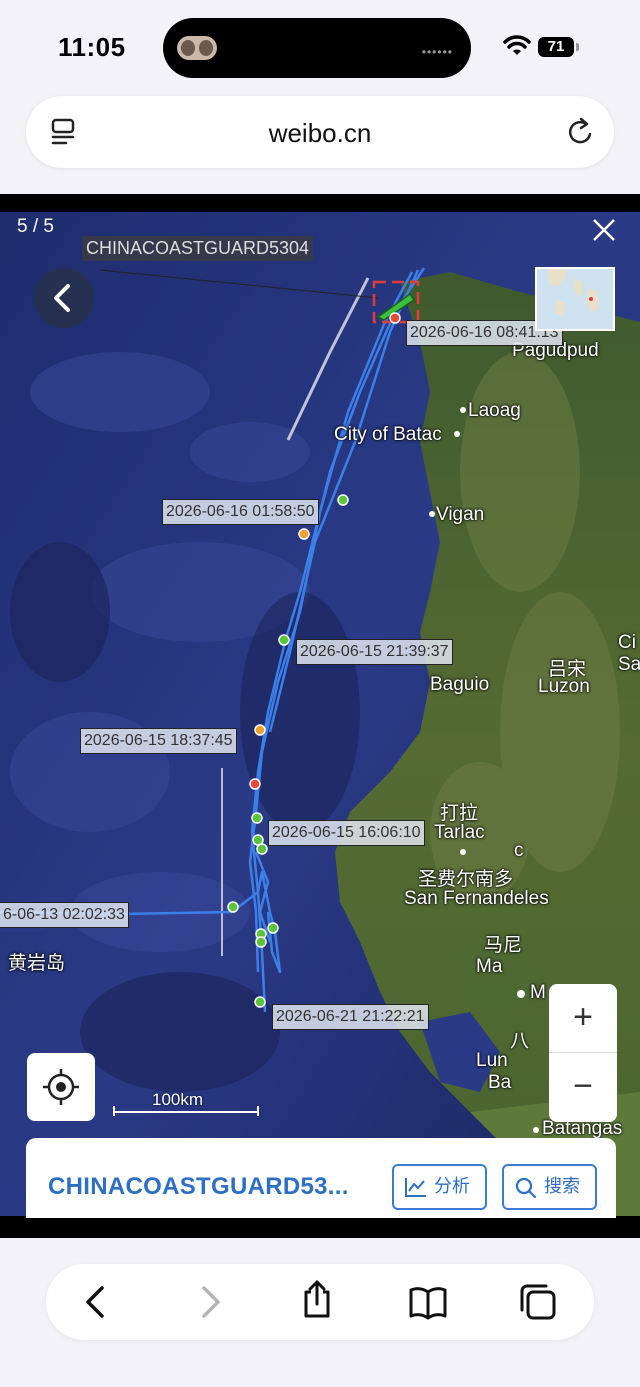  Describe the element at coordinates (240, 512) in the screenshot. I see `timestamp-label: 2026-06-16 01:58:50` at that location.